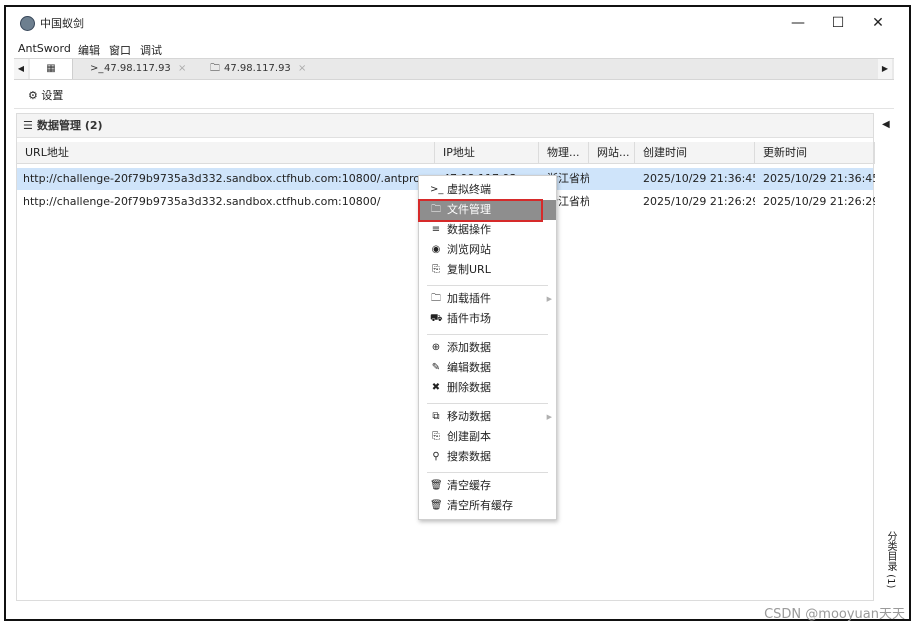  I want to click on move-icon: ⧉, so click(436, 416).